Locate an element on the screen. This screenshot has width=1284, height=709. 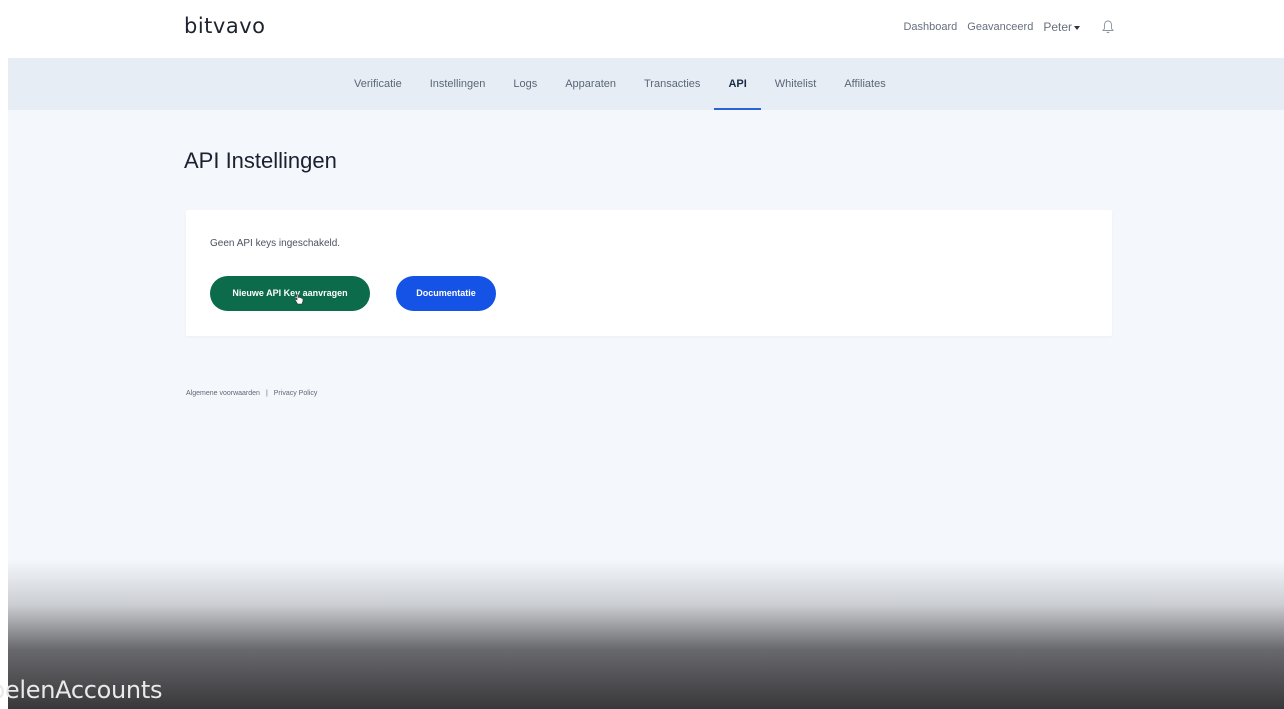
tab-instellingen: Instellingen is located at coordinates (458, 84).